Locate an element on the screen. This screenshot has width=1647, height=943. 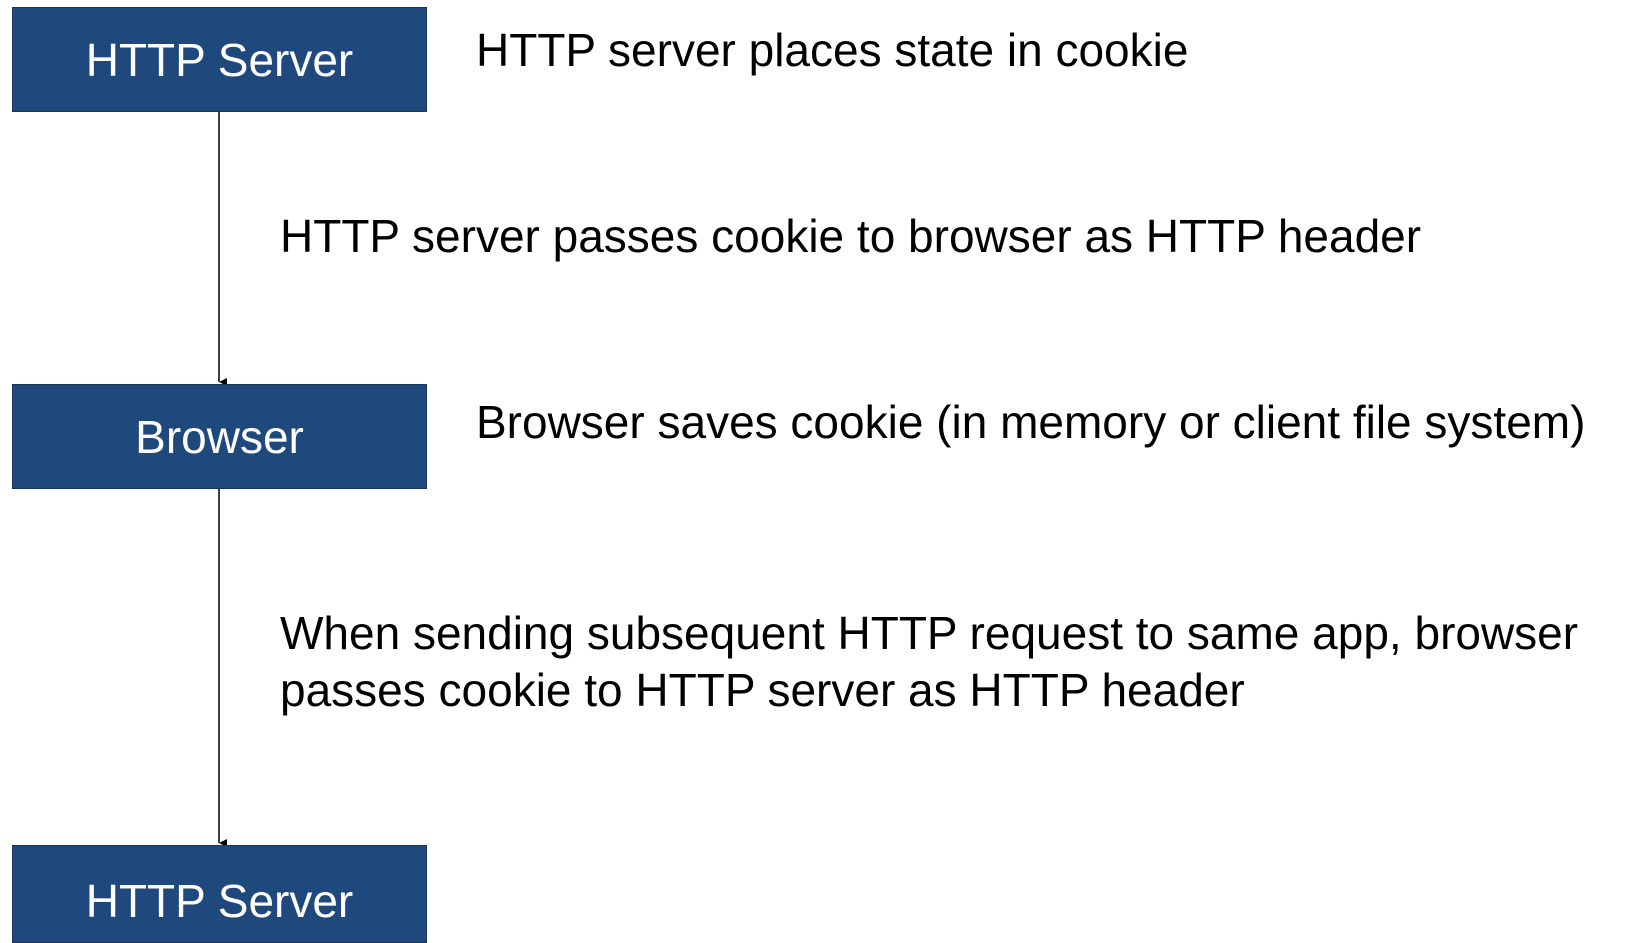
http-server-label-bottom: HTTP Server is located at coordinates (219, 901).